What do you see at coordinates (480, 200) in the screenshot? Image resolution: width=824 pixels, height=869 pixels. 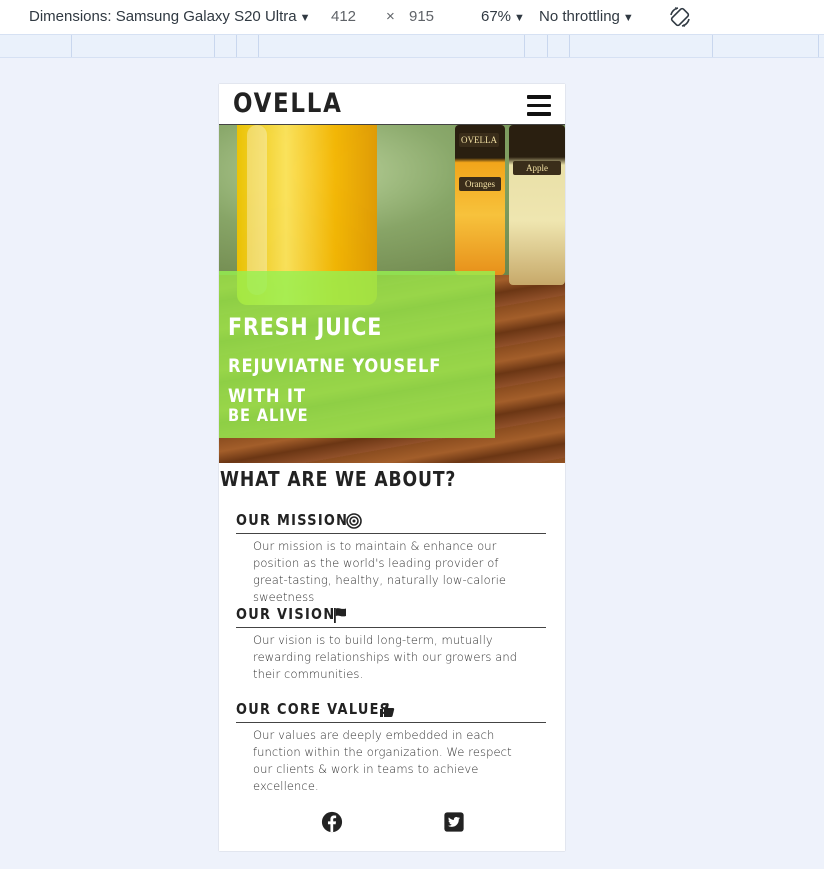 I see `orange-bottle-image` at bounding box center [480, 200].